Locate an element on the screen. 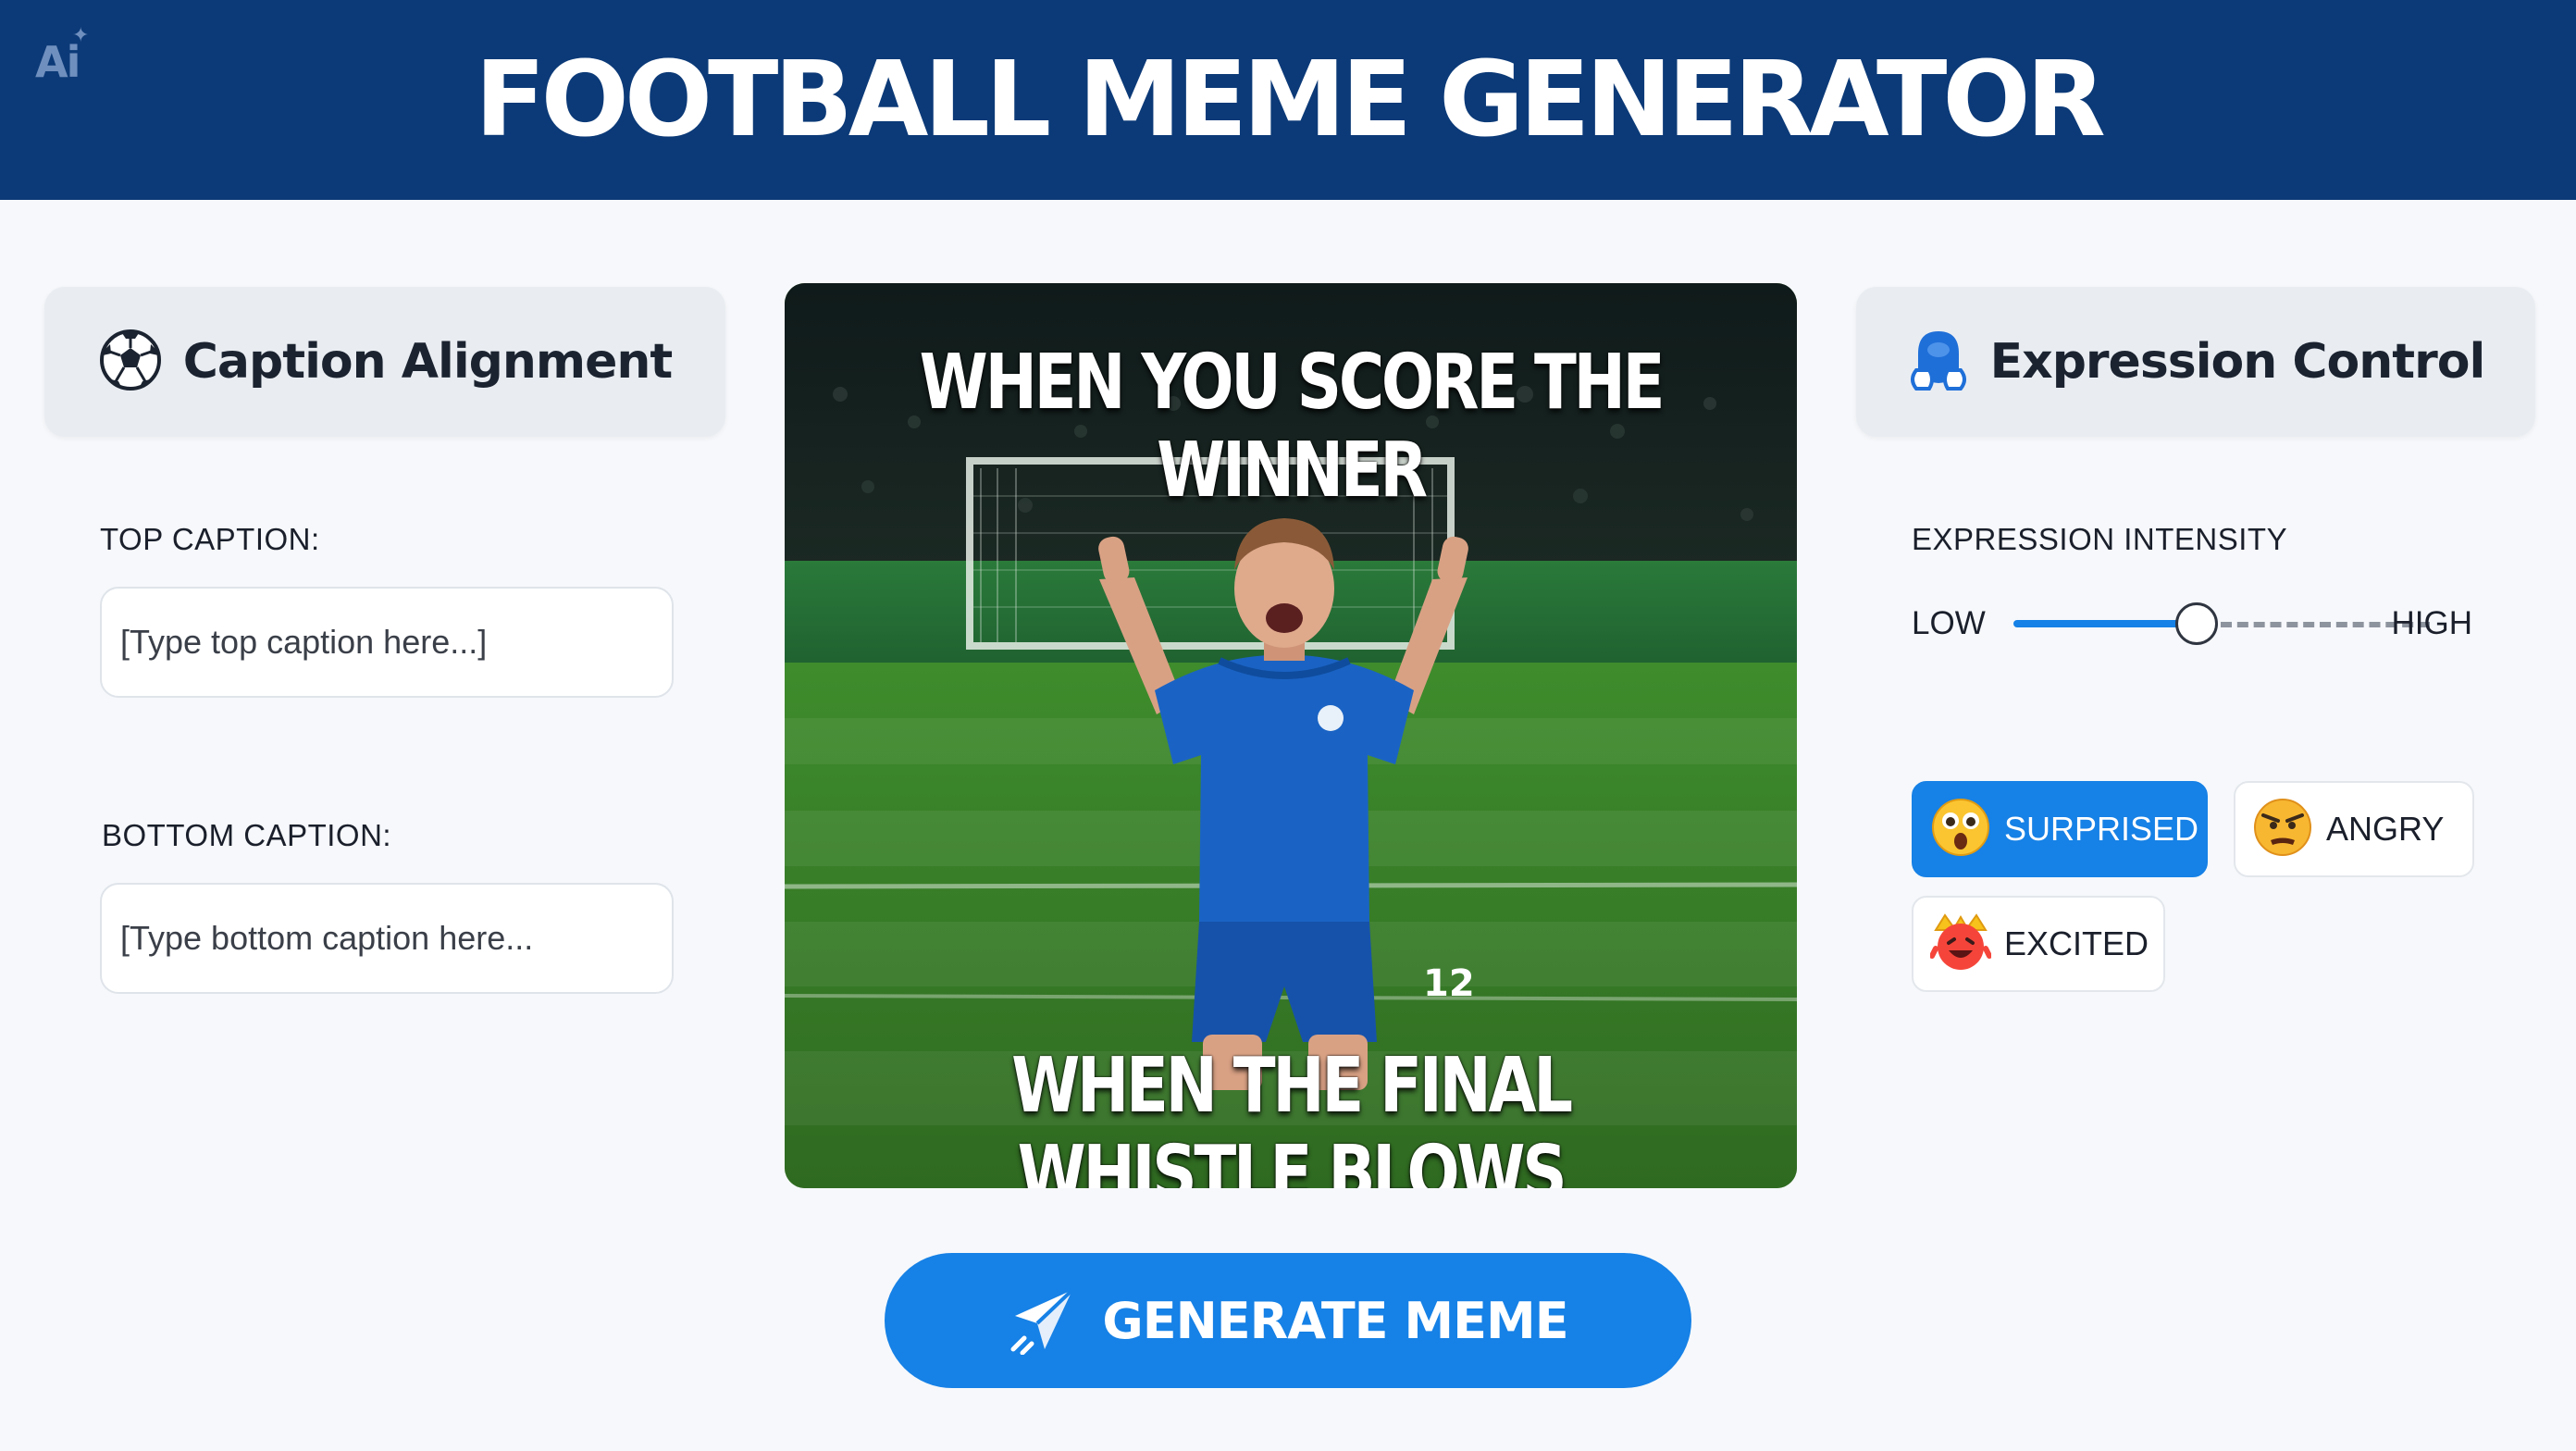 The image size is (2576, 1451). generate-meme-button: GENERATE MEME is located at coordinates (1288, 1320).